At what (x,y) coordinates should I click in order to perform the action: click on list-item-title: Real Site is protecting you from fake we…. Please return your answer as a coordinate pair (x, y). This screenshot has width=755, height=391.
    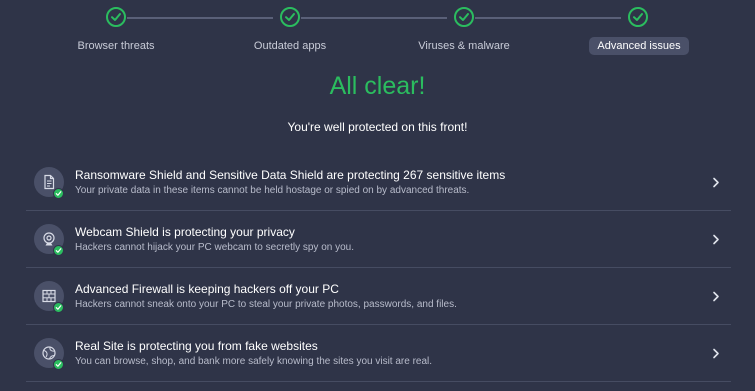
    Looking at the image, I should click on (196, 346).